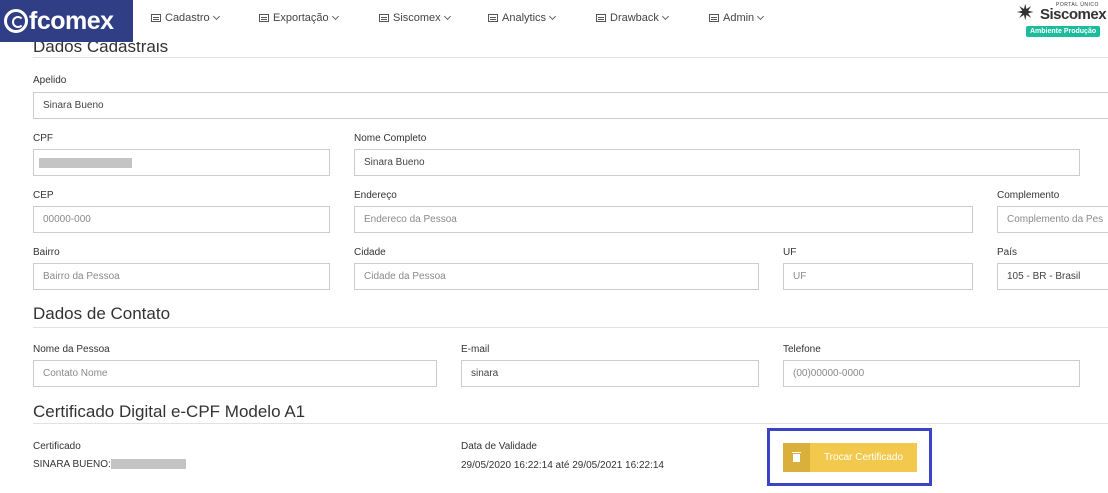 The height and width of the screenshot is (493, 1108). What do you see at coordinates (499, 446) in the screenshot?
I see `validade-label: Data de Validade` at bounding box center [499, 446].